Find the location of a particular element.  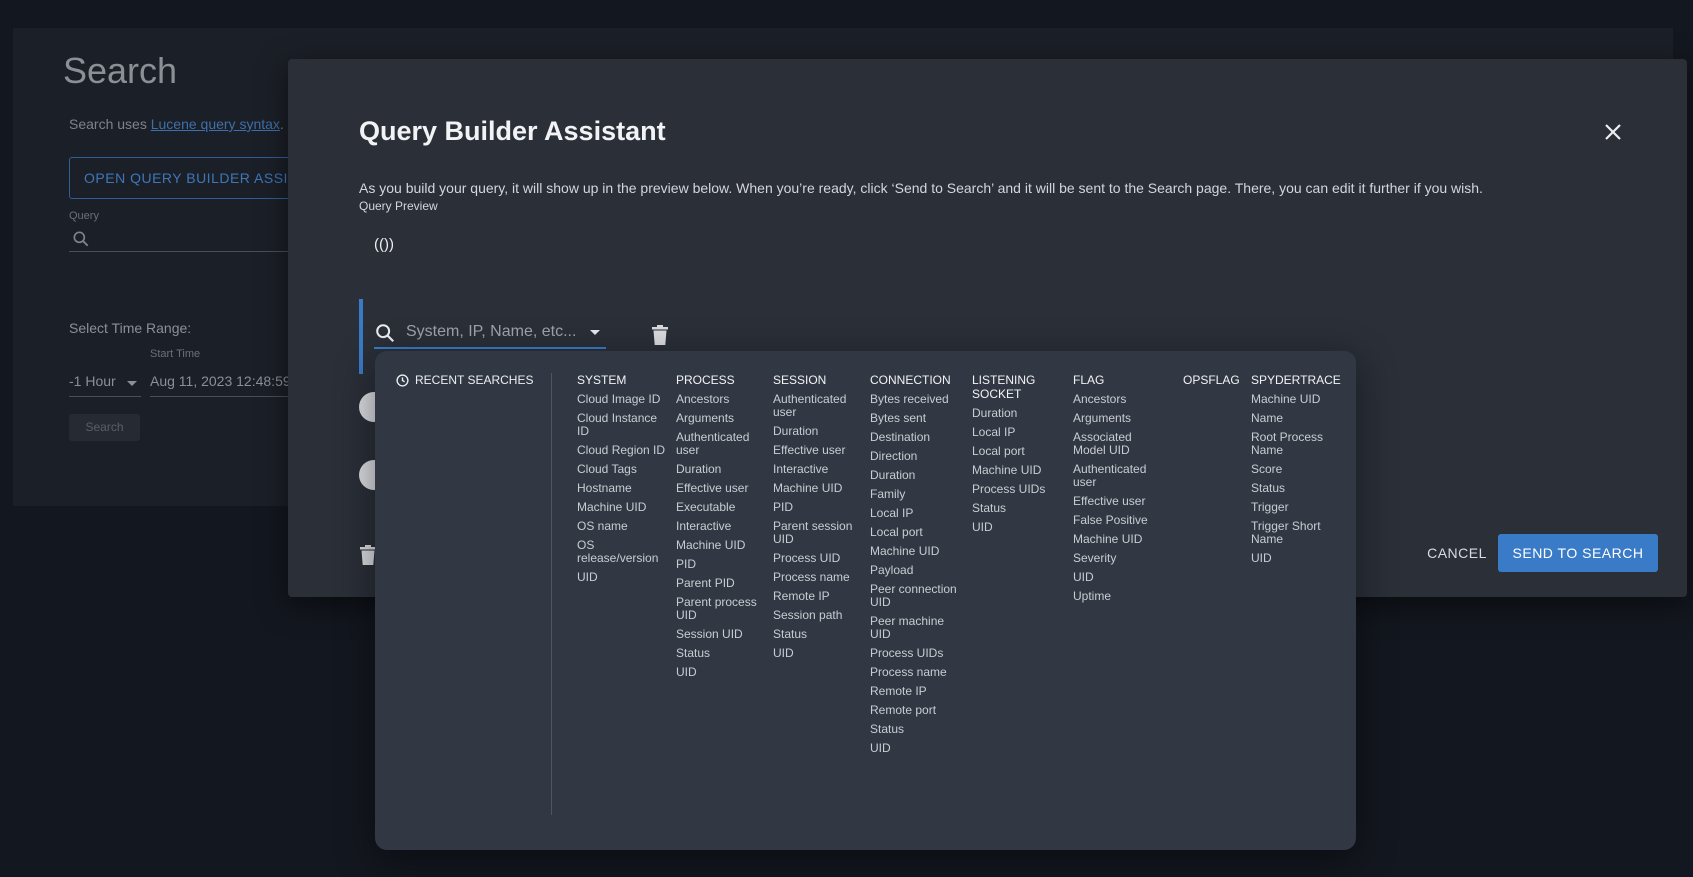

field-option: Root Process Name is located at coordinates (1297, 444).